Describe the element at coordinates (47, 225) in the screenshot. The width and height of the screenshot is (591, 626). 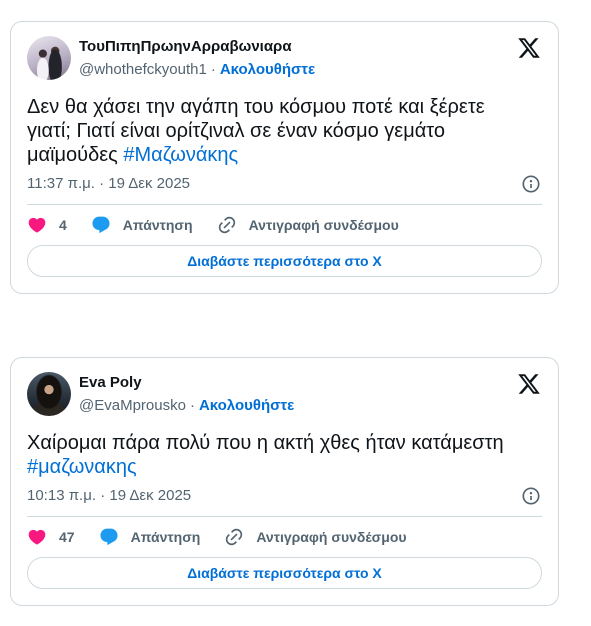
I see `like-button: 4` at that location.